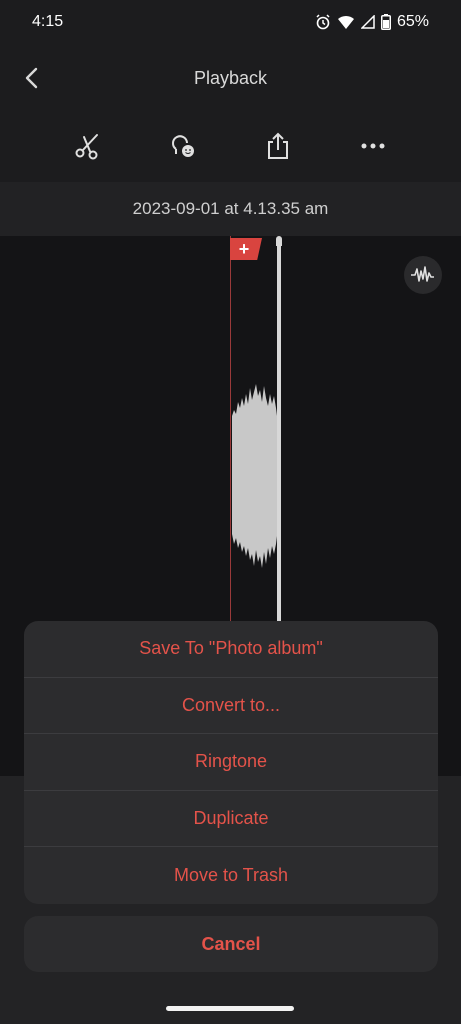 This screenshot has height=1024, width=461. I want to click on cancel-button: Cancel, so click(231, 944).